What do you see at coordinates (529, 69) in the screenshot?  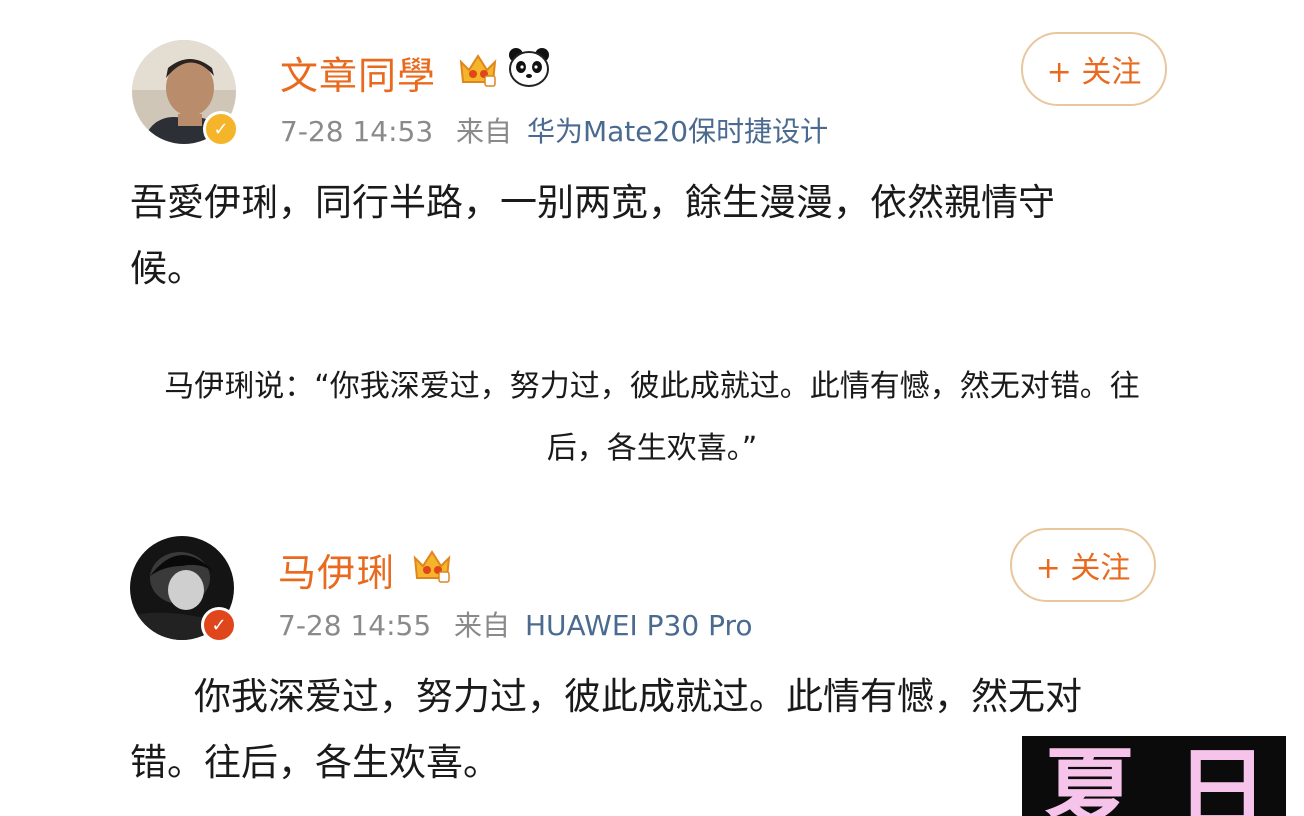 I see `panda-emoji-icon` at bounding box center [529, 69].